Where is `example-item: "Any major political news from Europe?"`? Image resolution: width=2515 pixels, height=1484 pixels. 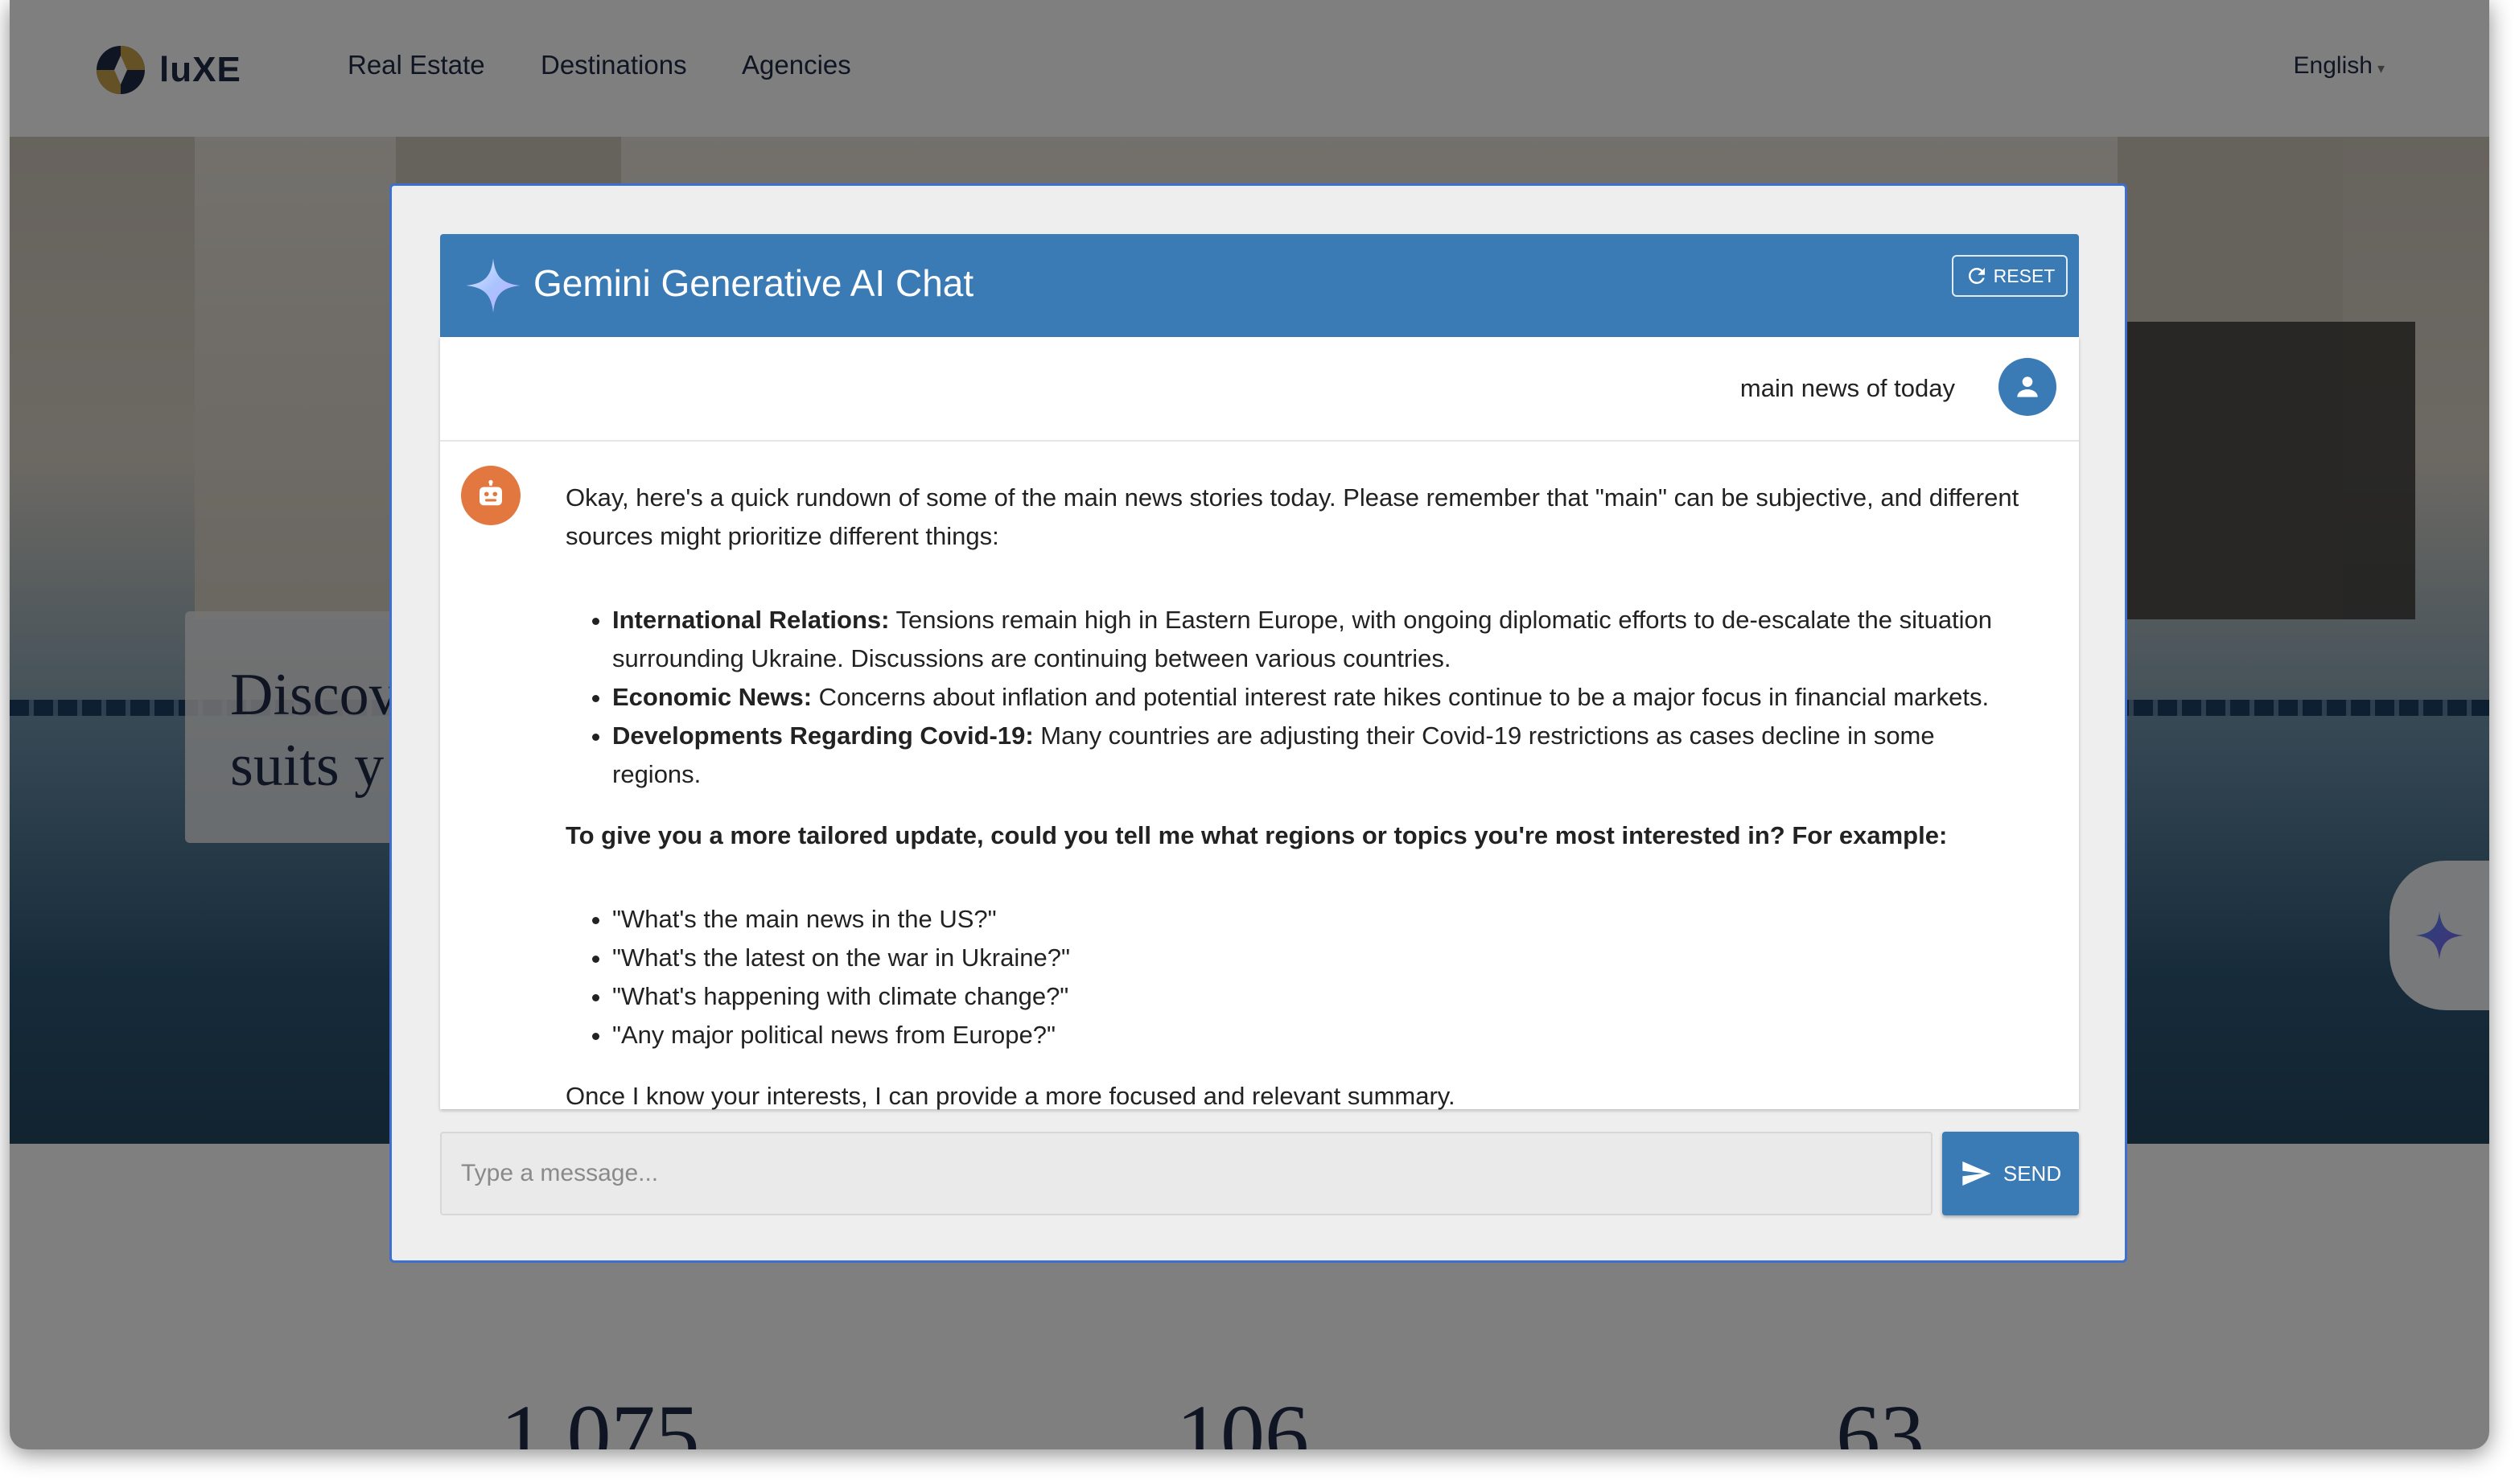 example-item: "Any major political news from Europe?" is located at coordinates (1321, 1035).